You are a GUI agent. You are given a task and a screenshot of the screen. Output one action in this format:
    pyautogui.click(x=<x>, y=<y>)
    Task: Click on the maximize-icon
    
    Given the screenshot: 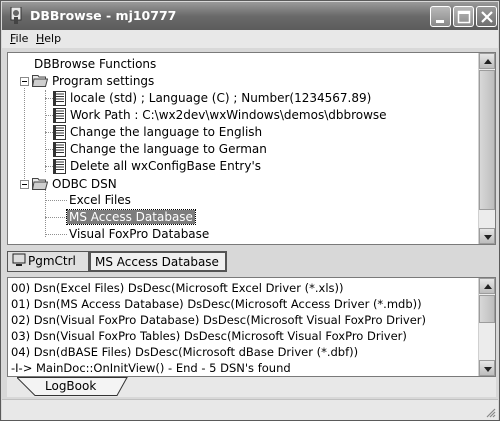 What is the action you would take?
    pyautogui.click(x=464, y=17)
    